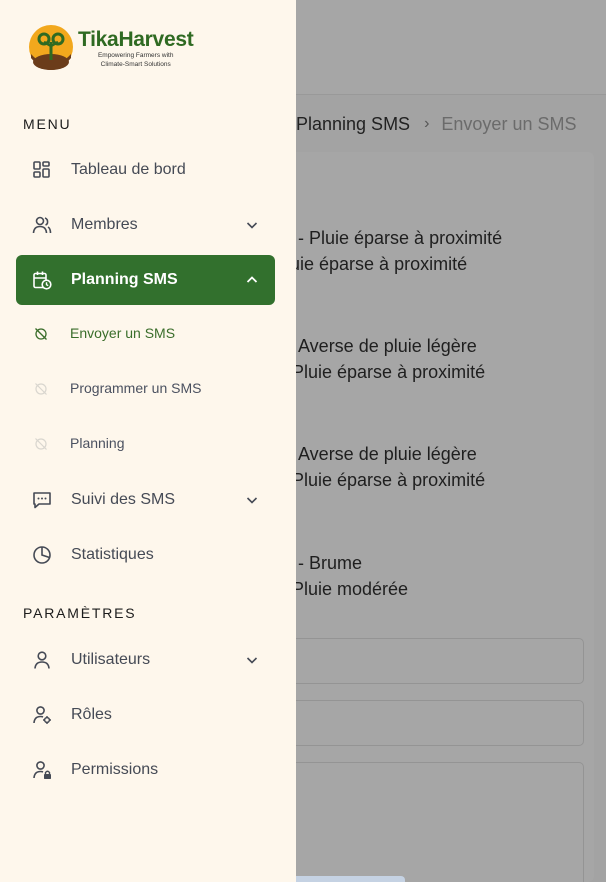 This screenshot has height=882, width=606. What do you see at coordinates (104, 224) in the screenshot?
I see `sidebar-item-label: Membres` at bounding box center [104, 224].